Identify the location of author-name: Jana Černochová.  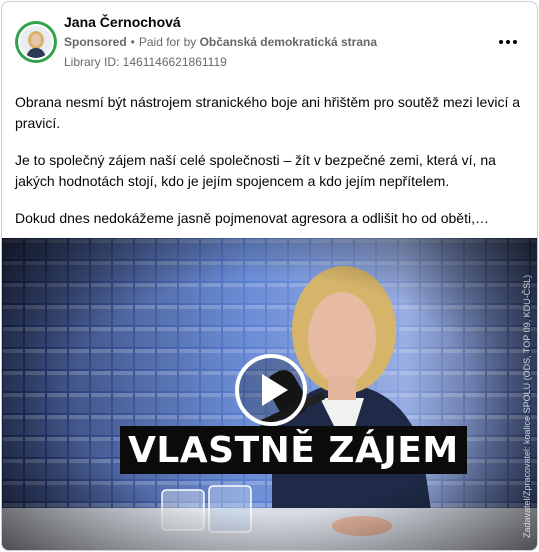
(122, 22).